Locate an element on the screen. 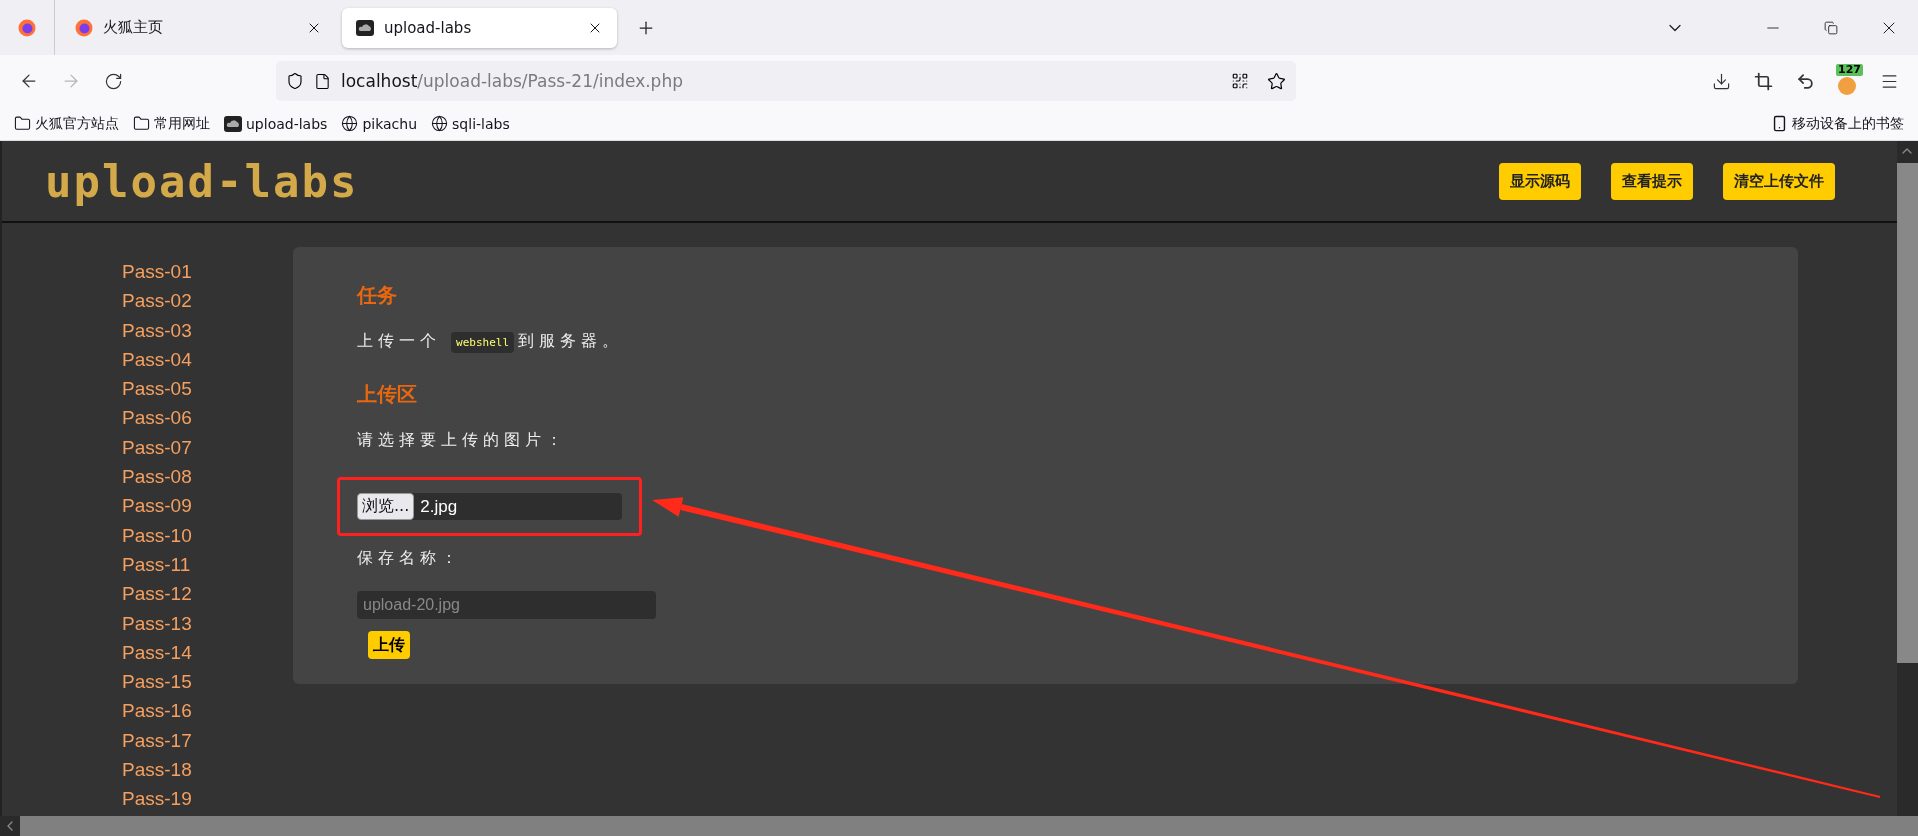 This screenshot has width=1918, height=836. sidebar-link: Pass-18 is located at coordinates (157, 770).